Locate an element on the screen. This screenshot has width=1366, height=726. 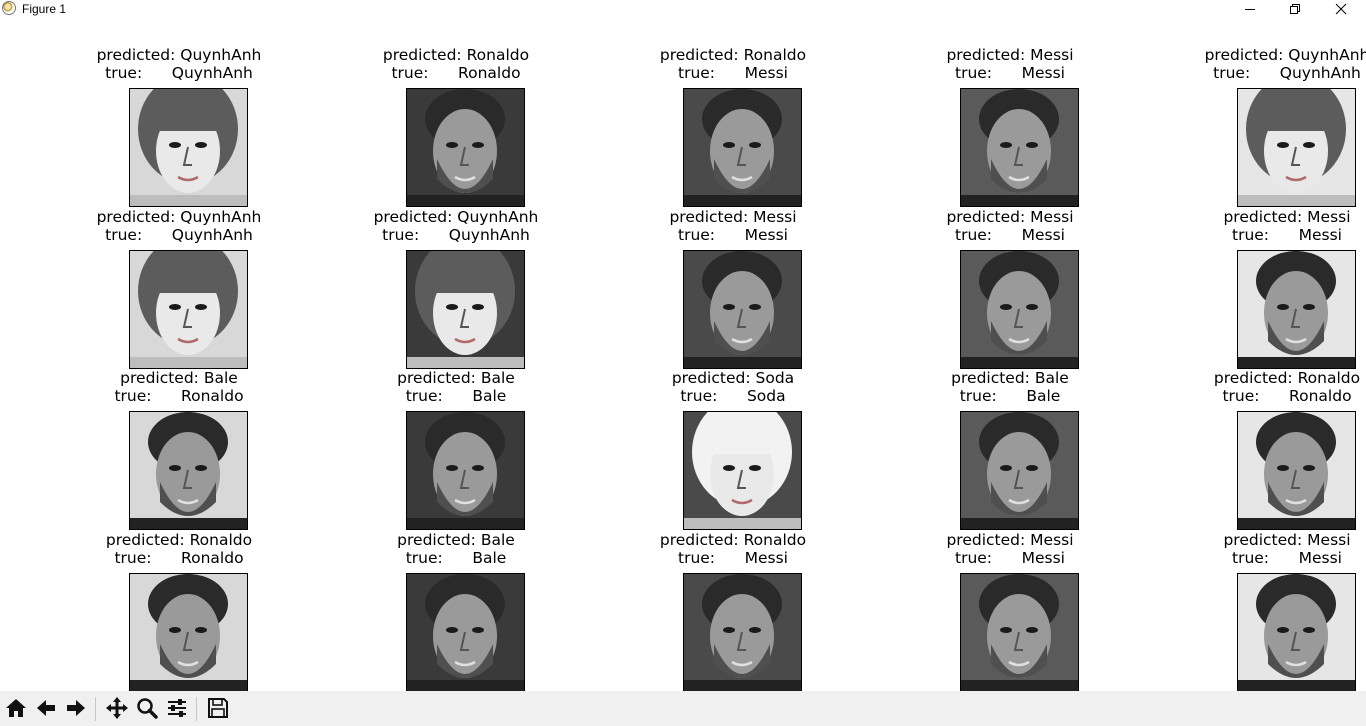
true-label: true: Soda is located at coordinates (733, 396).